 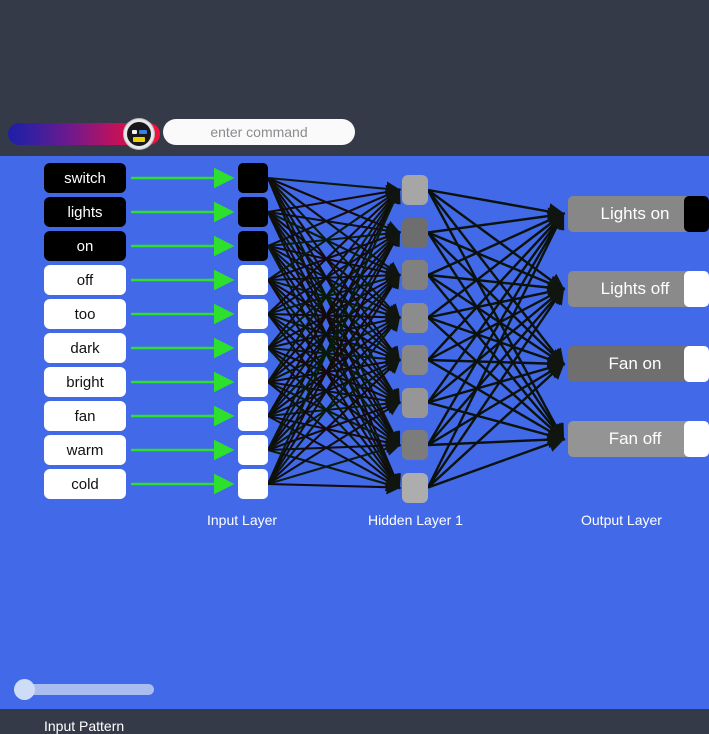 I want to click on input-word-label: too, so click(x=85, y=314).